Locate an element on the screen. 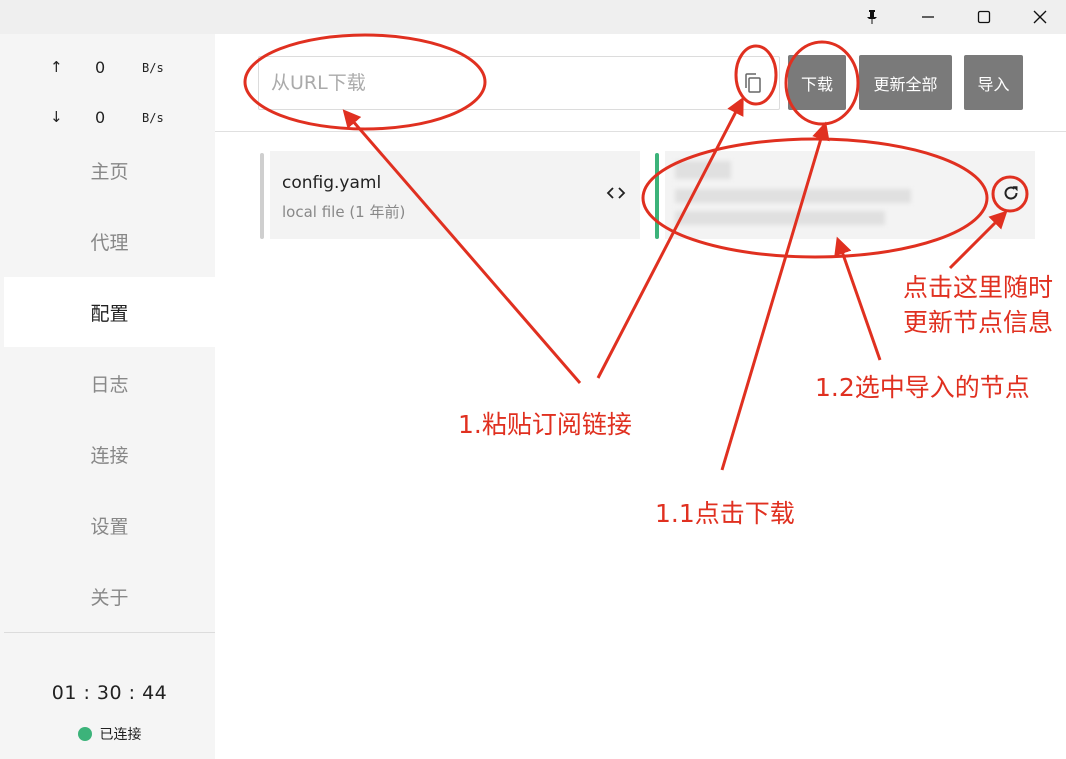 The height and width of the screenshot is (759, 1066). toolbar-divider is located at coordinates (640, 131).